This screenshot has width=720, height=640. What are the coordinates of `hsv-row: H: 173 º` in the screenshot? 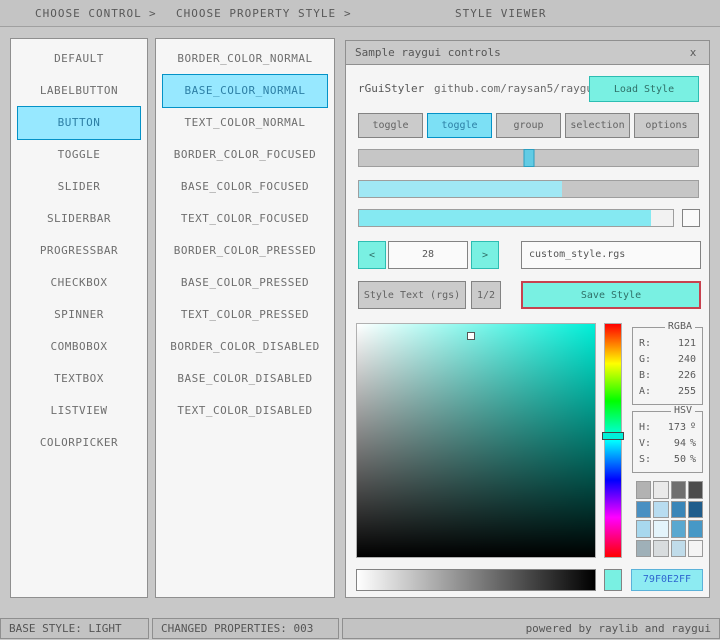 It's located at (667, 428).